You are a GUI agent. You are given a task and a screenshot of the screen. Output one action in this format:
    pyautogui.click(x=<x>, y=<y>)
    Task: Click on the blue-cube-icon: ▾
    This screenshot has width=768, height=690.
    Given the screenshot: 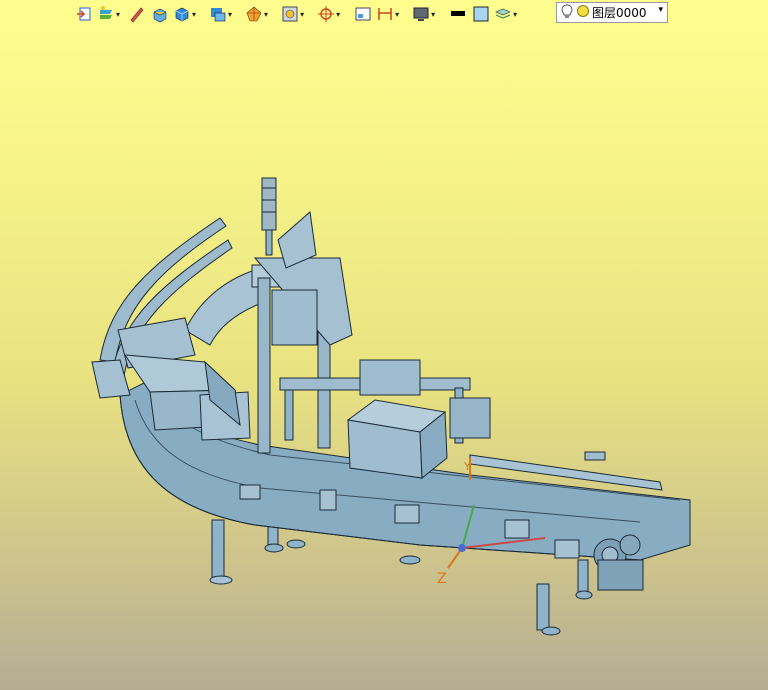 What is the action you would take?
    pyautogui.click(x=186, y=14)
    